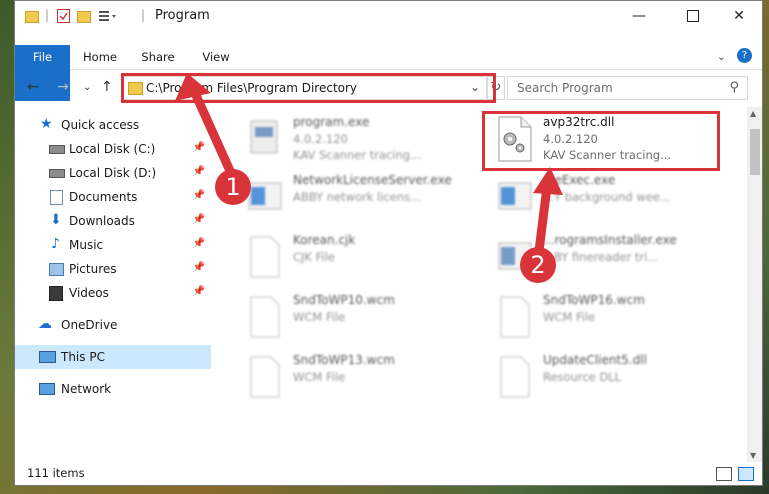  Describe the element at coordinates (753, 455) in the screenshot. I see `scroll-down-icon: ▼` at that location.